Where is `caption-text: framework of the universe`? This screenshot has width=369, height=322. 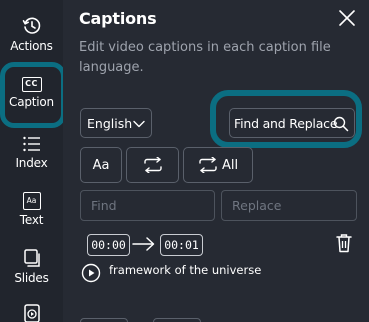
caption-text: framework of the universe is located at coordinates (185, 270).